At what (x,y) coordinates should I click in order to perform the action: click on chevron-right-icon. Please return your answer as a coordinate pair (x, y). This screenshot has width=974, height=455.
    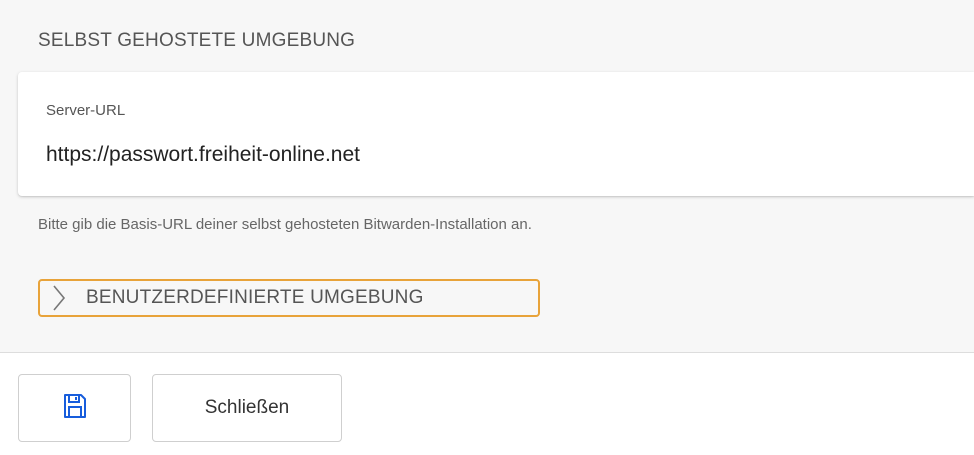
    Looking at the image, I should click on (59, 298).